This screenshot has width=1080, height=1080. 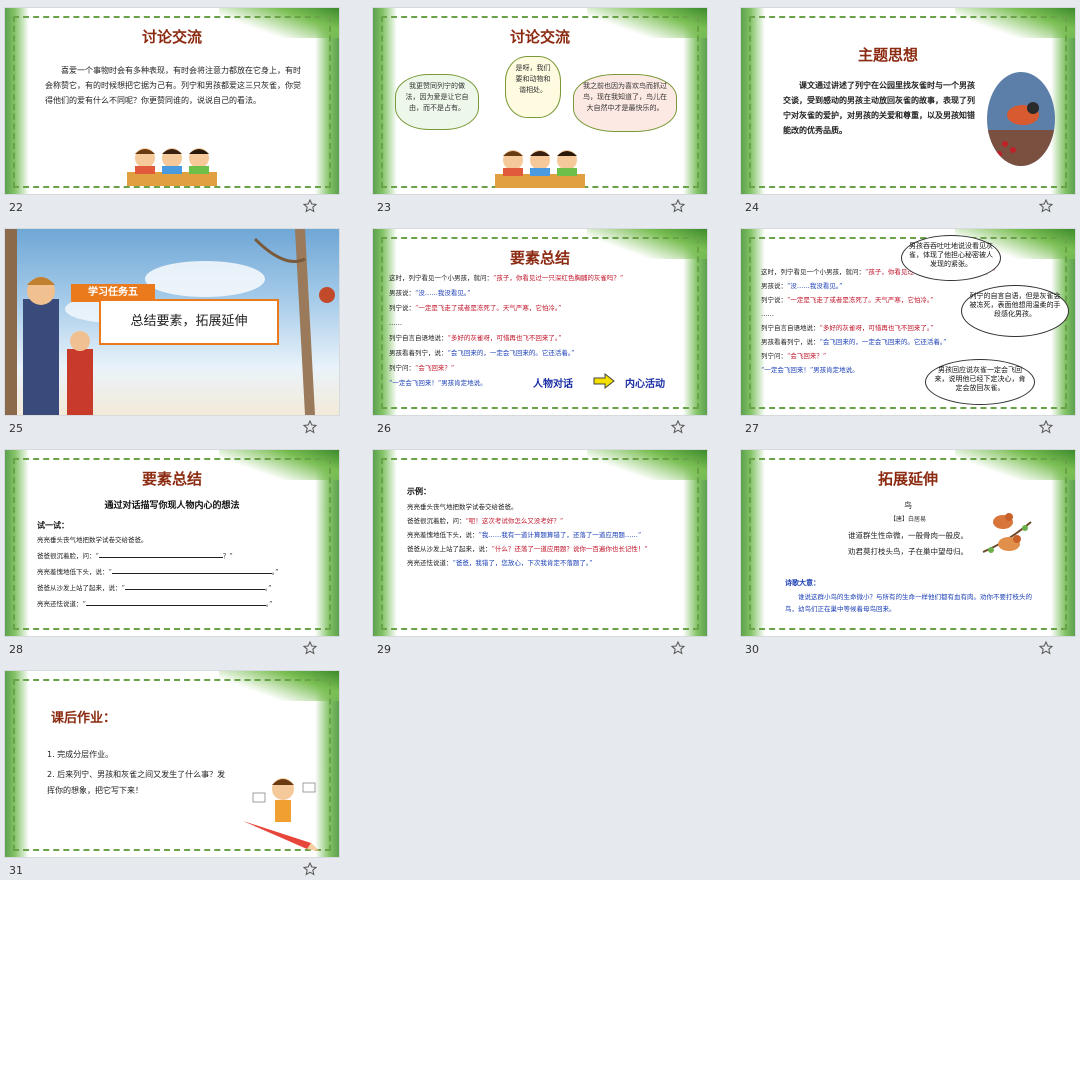 I want to click on example-line: 爸爸很沉着脸，问：“呃！这次考试你怎么又没考好？”, so click(x=485, y=521).